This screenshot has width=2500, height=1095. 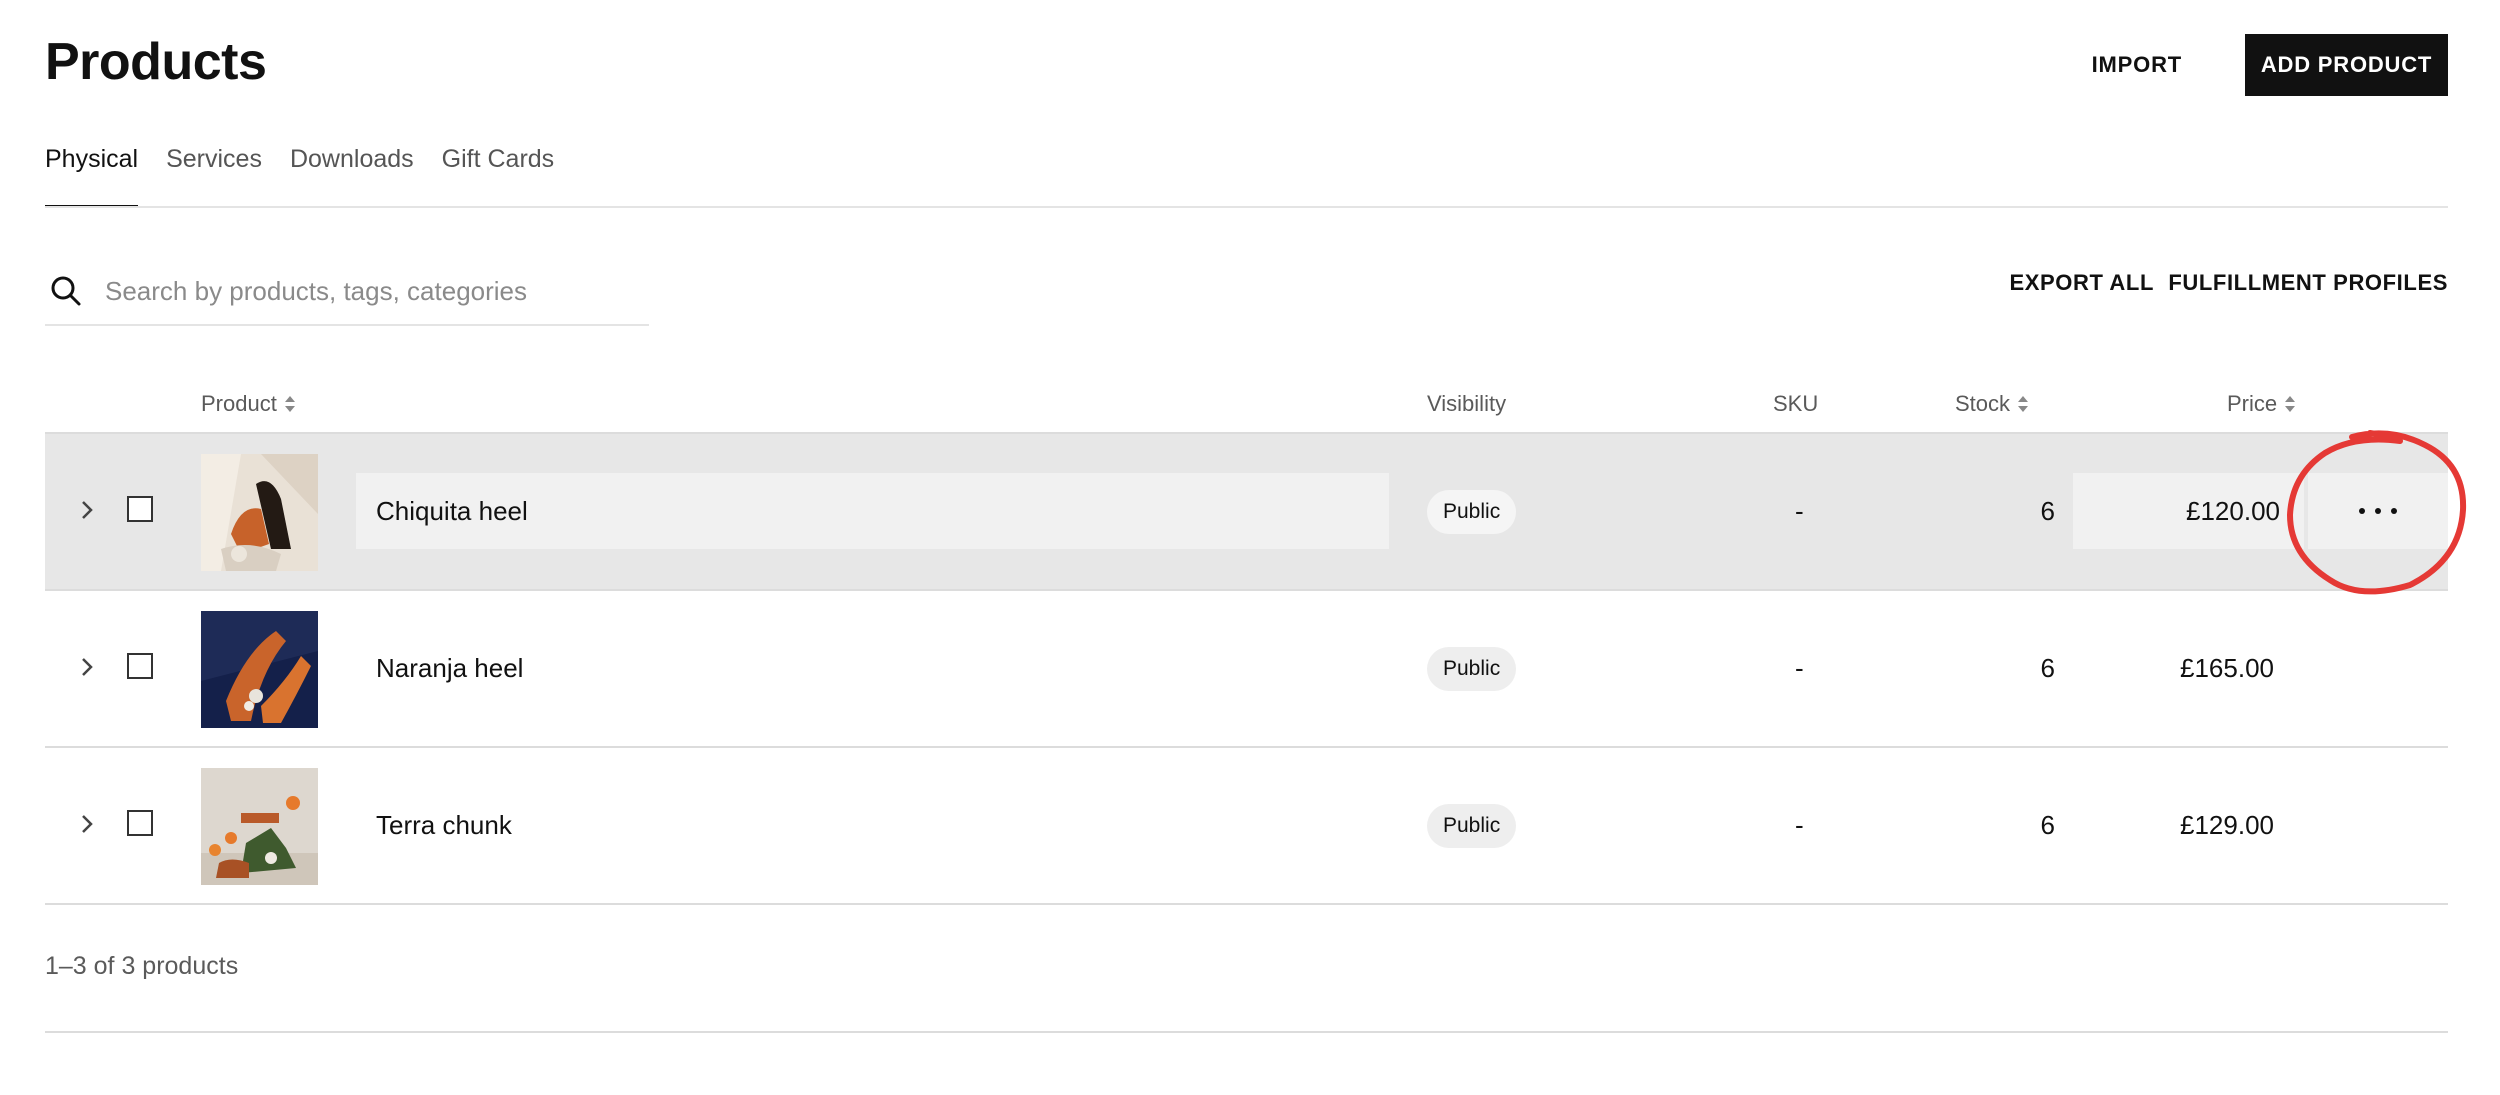 I want to click on column-label-price: Price, so click(x=2252, y=403).